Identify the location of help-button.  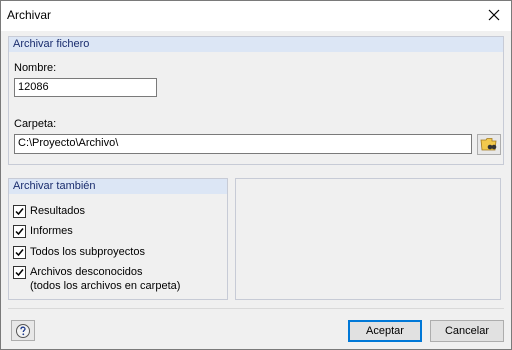
(23, 330).